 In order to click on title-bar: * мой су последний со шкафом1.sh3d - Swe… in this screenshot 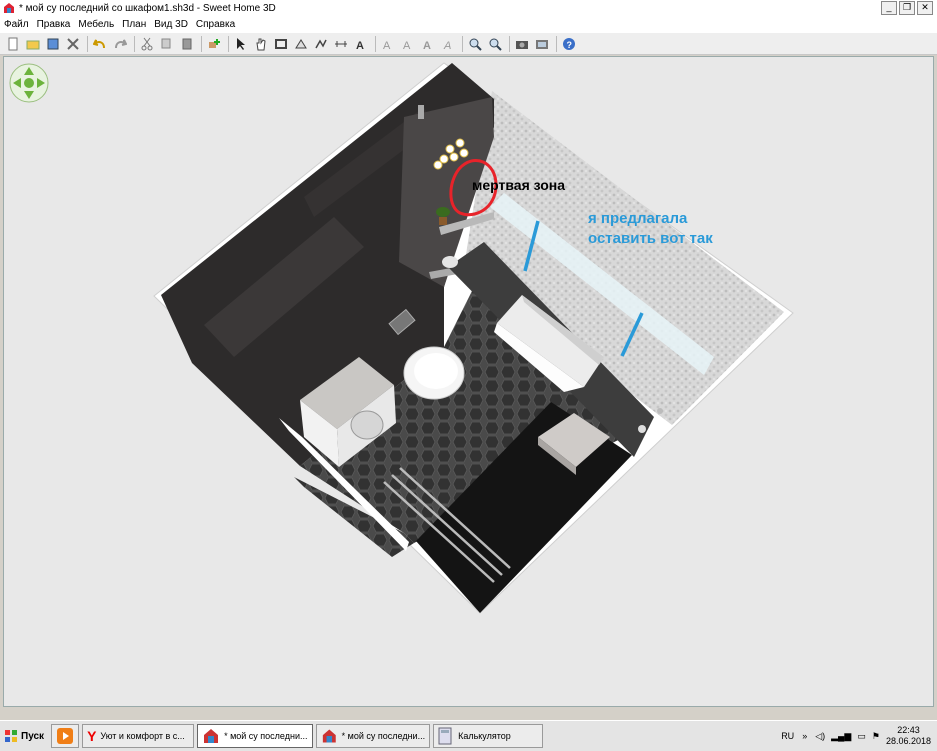, I will do `click(468, 8)`.